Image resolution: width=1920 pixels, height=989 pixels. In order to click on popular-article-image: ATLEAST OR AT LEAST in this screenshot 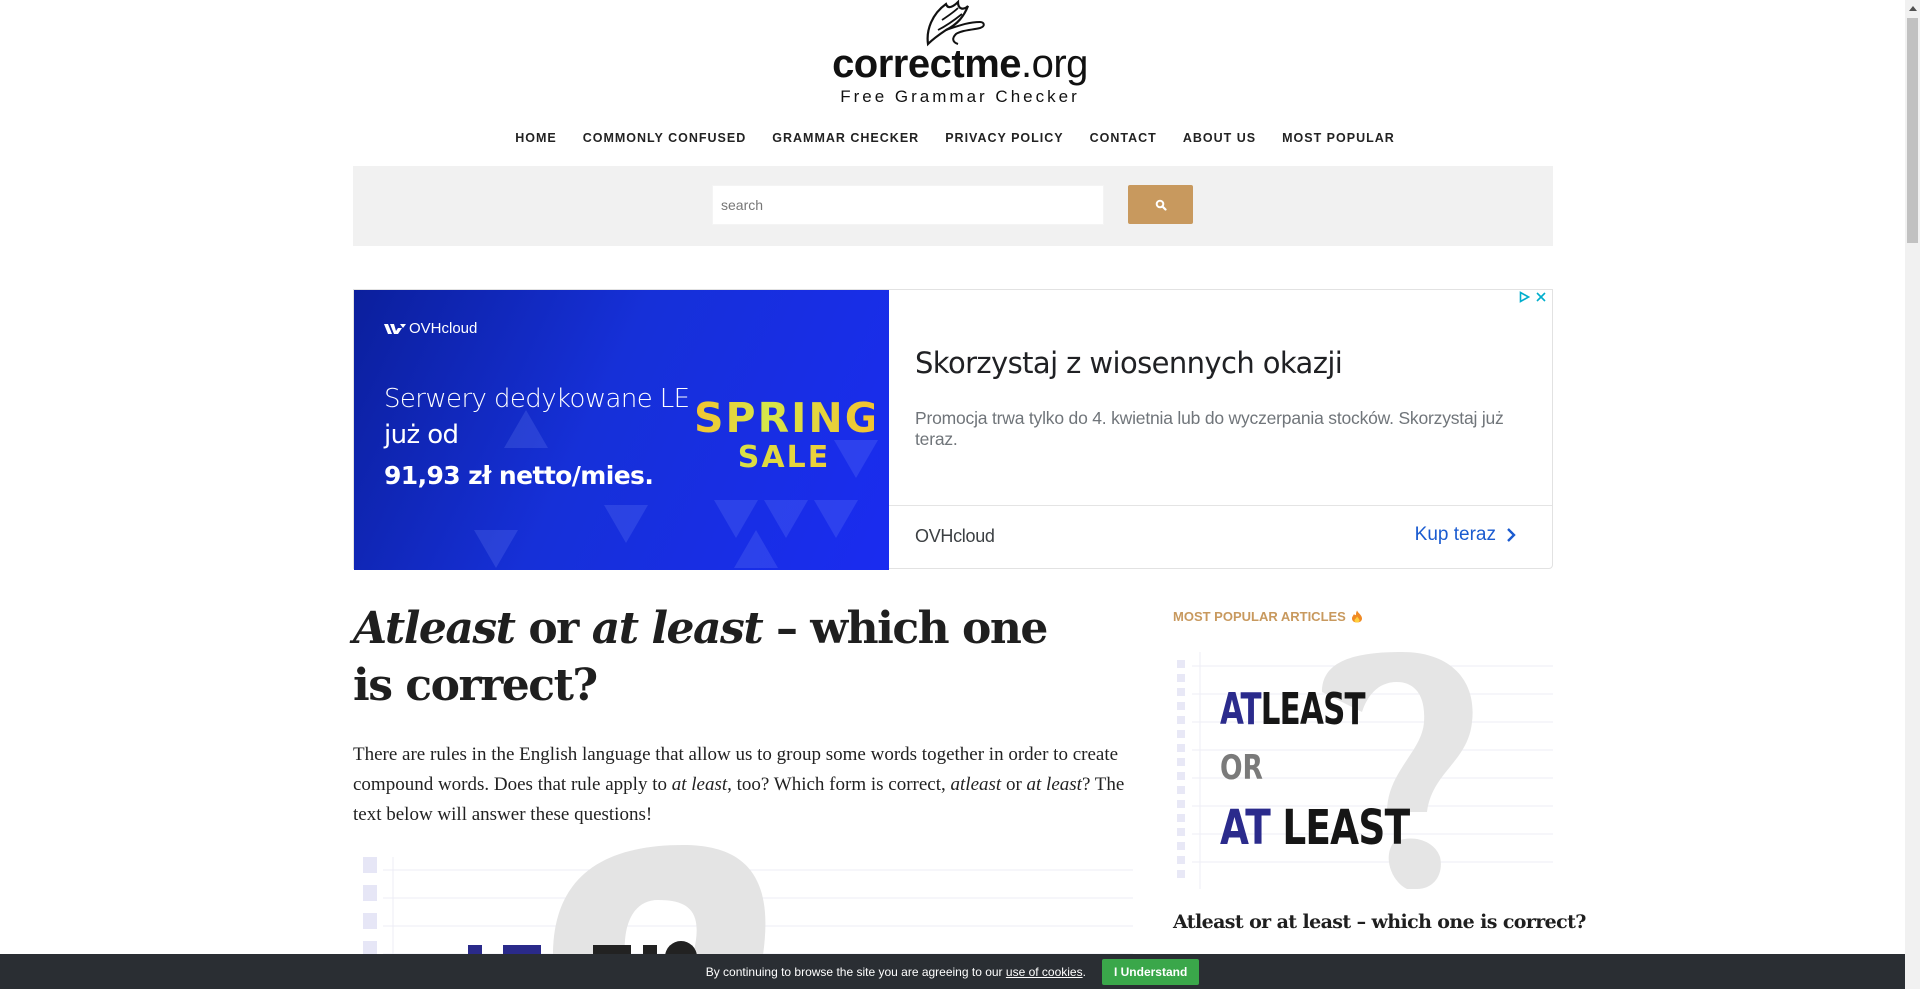, I will do `click(1362, 770)`.